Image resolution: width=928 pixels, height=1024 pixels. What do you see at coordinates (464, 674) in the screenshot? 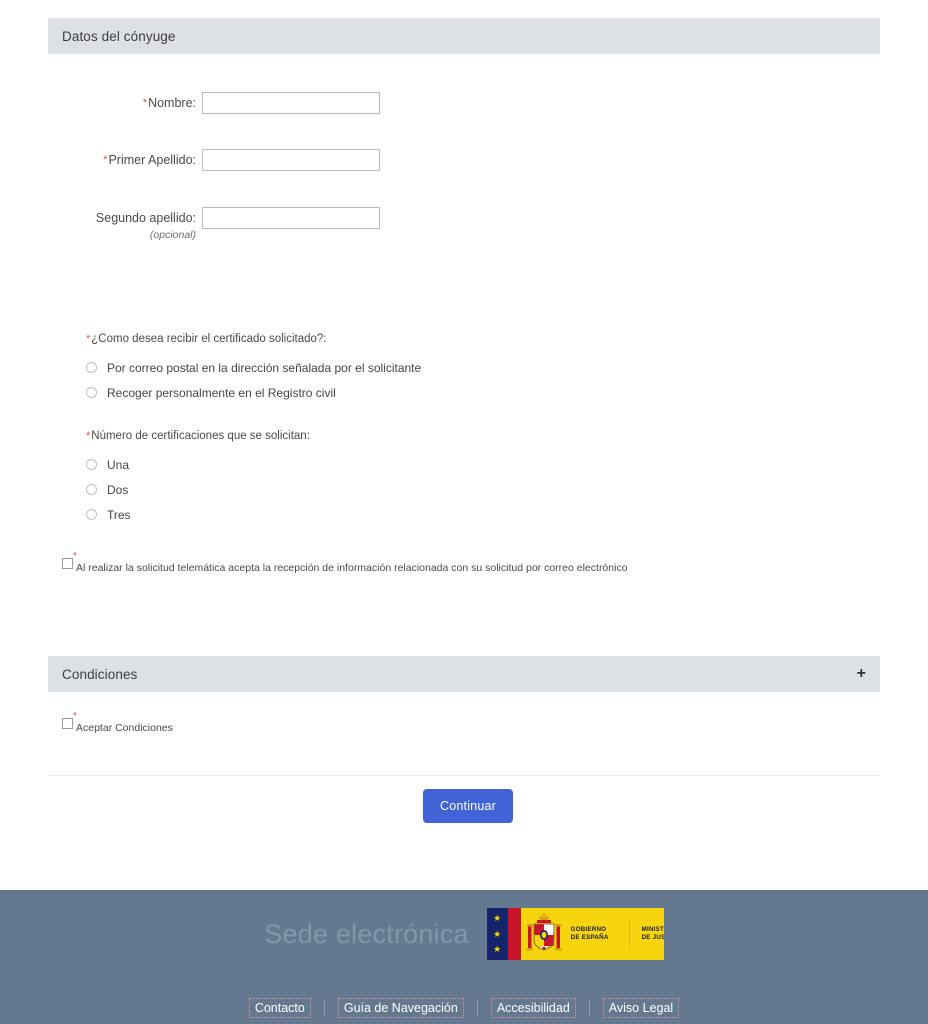
I see `section-header-conditions: Condiciones +` at bounding box center [464, 674].